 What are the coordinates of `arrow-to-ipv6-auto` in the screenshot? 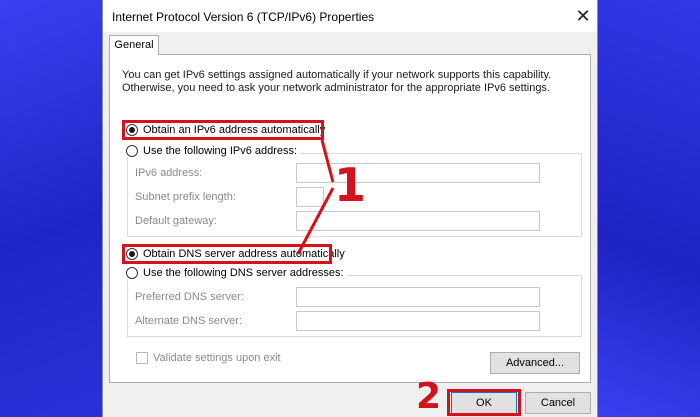 It's located at (327, 161).